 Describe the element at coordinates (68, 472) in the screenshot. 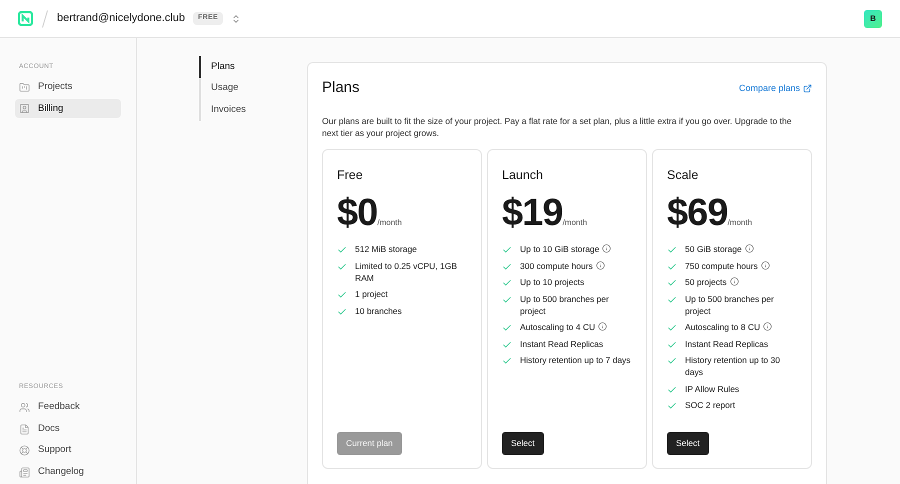

I see `sidebar-item: Changelog` at that location.